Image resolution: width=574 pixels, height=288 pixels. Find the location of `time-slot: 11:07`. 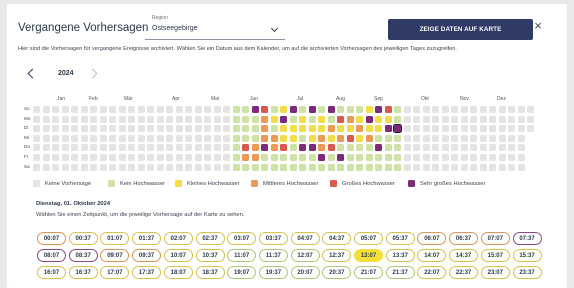

time-slot: 11:07 is located at coordinates (242, 255).